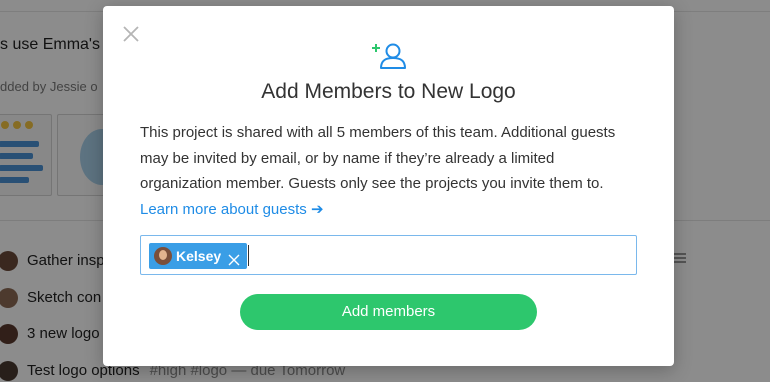 This screenshot has width=770, height=382. Describe the element at coordinates (388, 91) in the screenshot. I see `dialog-title: Add Members to New Logo` at that location.